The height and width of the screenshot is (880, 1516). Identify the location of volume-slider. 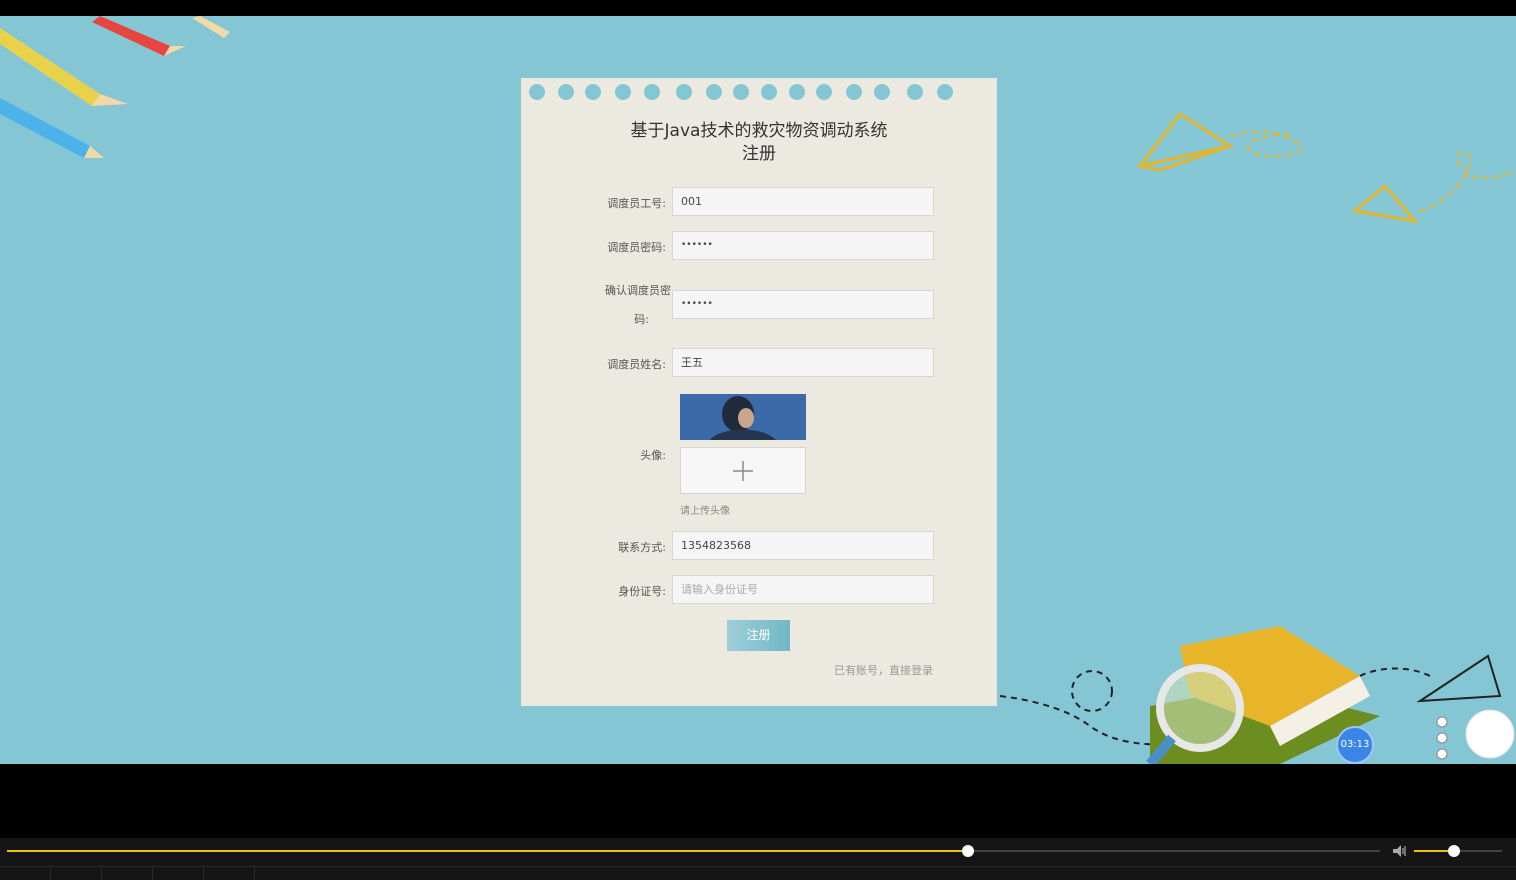
(1458, 851).